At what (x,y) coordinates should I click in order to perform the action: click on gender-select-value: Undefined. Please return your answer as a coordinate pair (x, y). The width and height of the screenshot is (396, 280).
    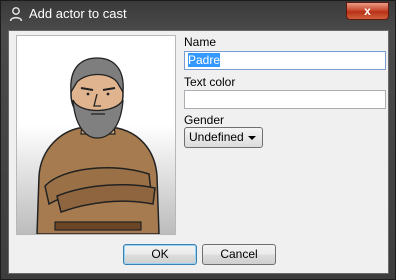
    Looking at the image, I should click on (216, 137).